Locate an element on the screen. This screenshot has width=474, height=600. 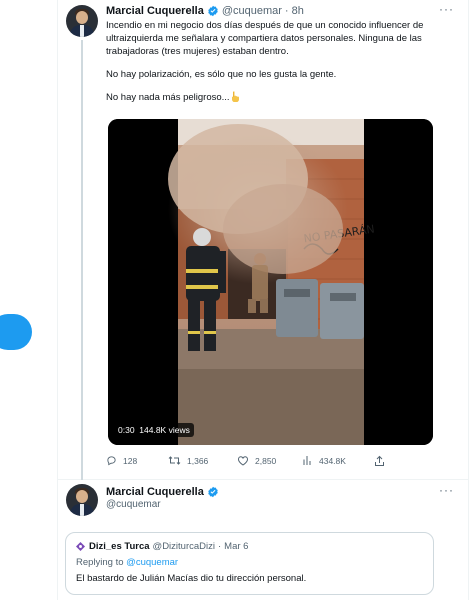
reply-button: 128 is located at coordinates (121, 460).